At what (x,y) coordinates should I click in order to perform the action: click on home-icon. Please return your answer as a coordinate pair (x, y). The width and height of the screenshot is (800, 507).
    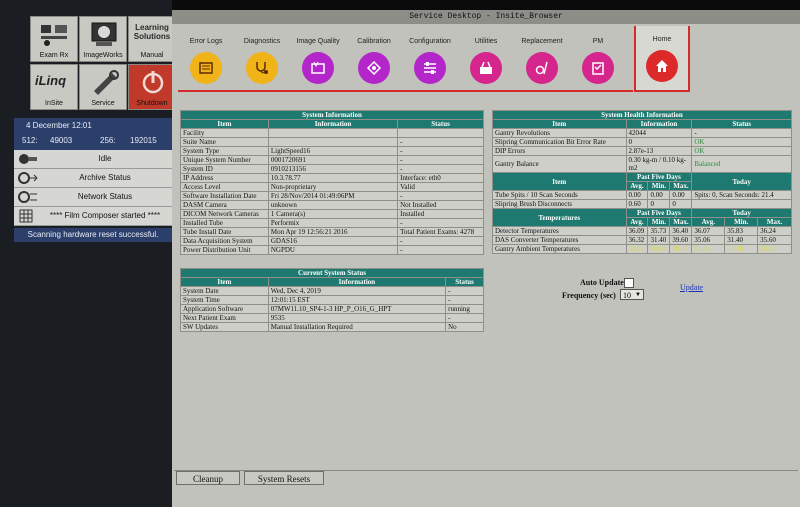
    Looking at the image, I should click on (662, 66).